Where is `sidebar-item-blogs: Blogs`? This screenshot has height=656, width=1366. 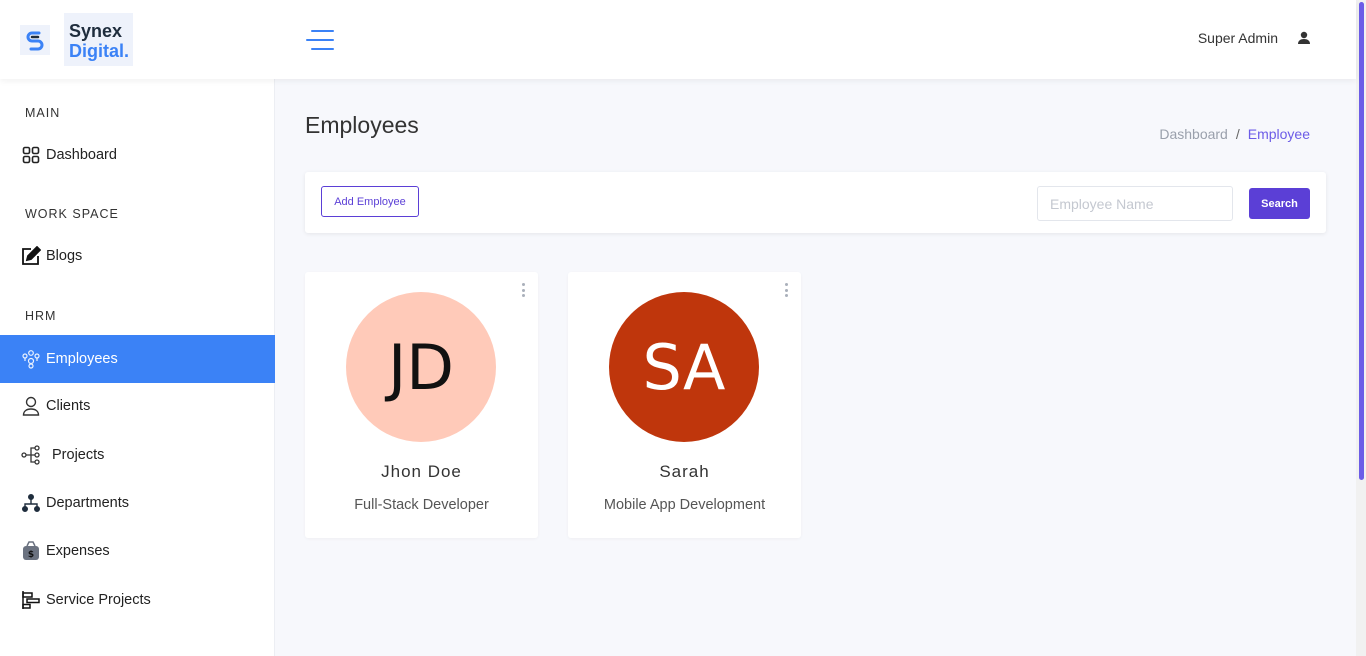
sidebar-item-blogs: Blogs is located at coordinates (137, 256).